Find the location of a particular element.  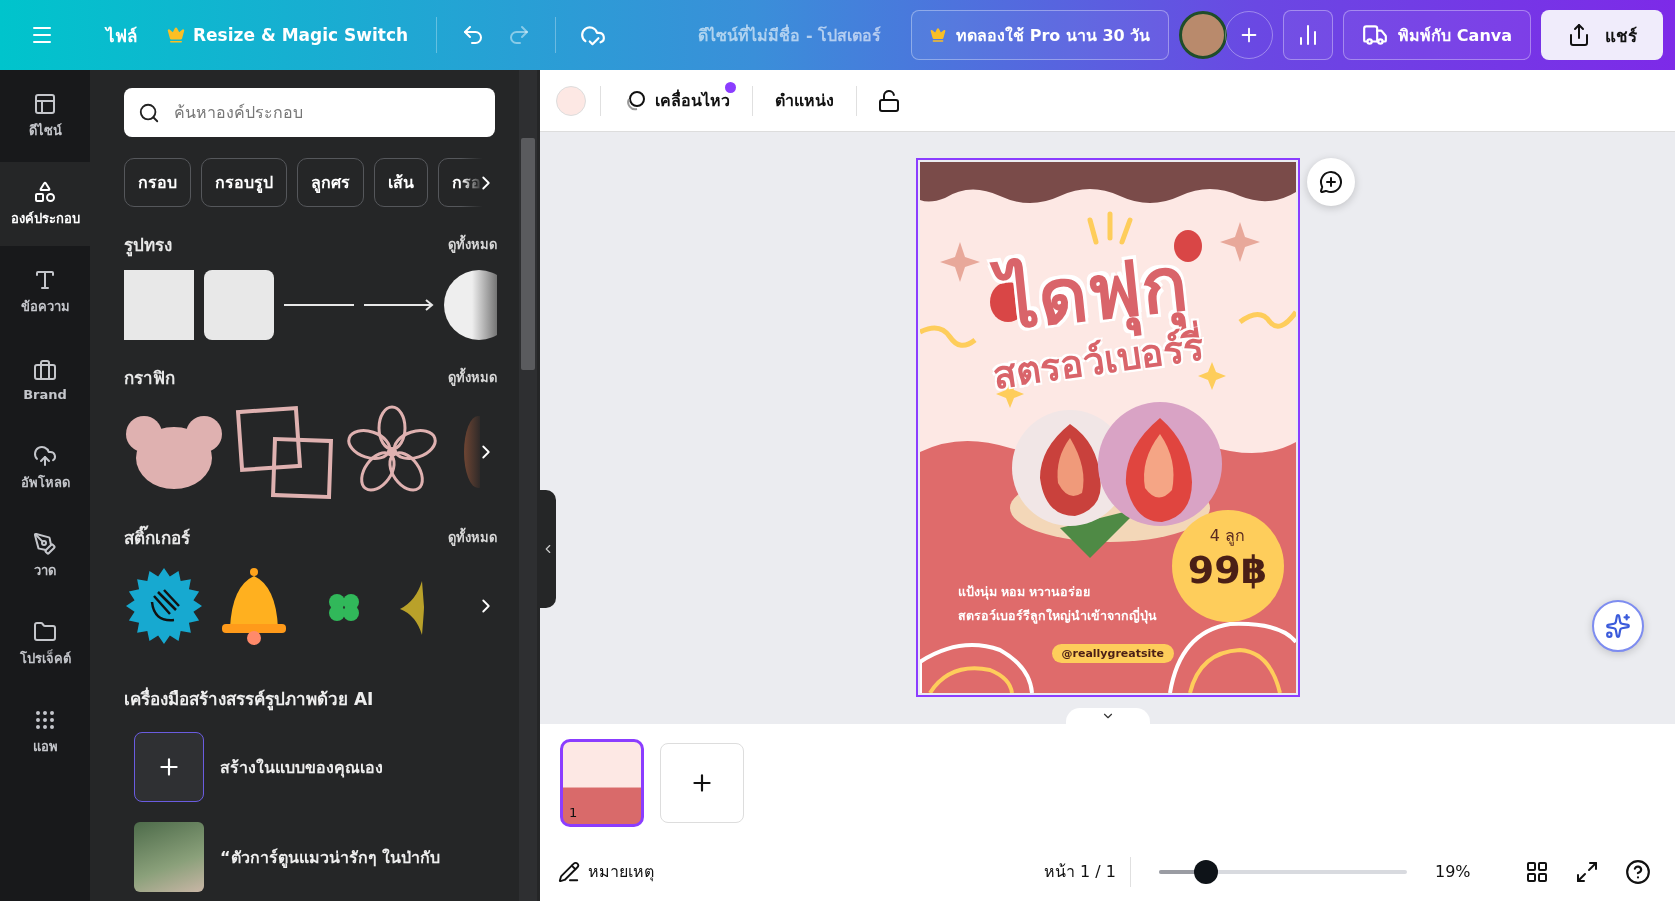

magic-button is located at coordinates (1618, 626).